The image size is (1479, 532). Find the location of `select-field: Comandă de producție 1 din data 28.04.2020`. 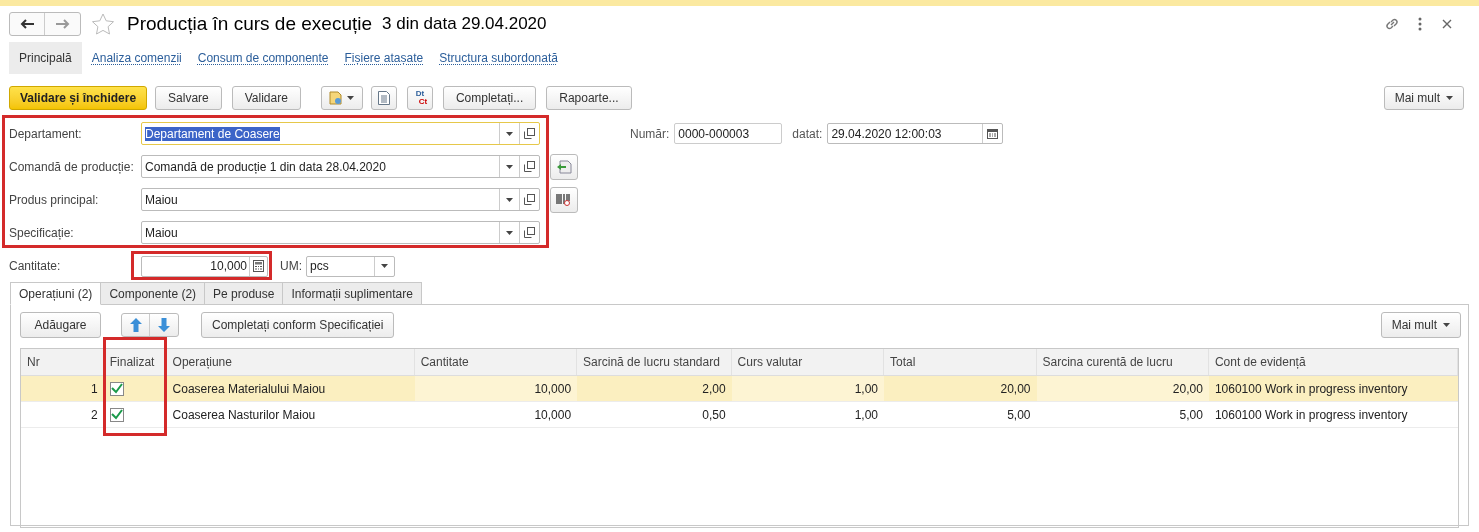

select-field: Comandă de producție 1 din data 28.04.2020 is located at coordinates (340, 166).